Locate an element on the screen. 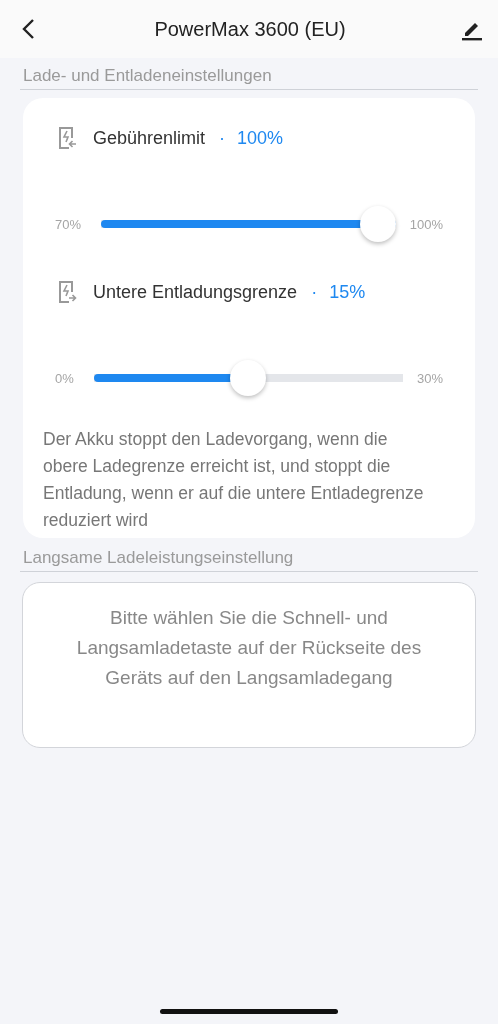  message-text: Bitte wählen Sie die Schnell- und Langsamladetaste auf der Rückseite des Geräts auf den Langsamladegang is located at coordinates (249, 648).